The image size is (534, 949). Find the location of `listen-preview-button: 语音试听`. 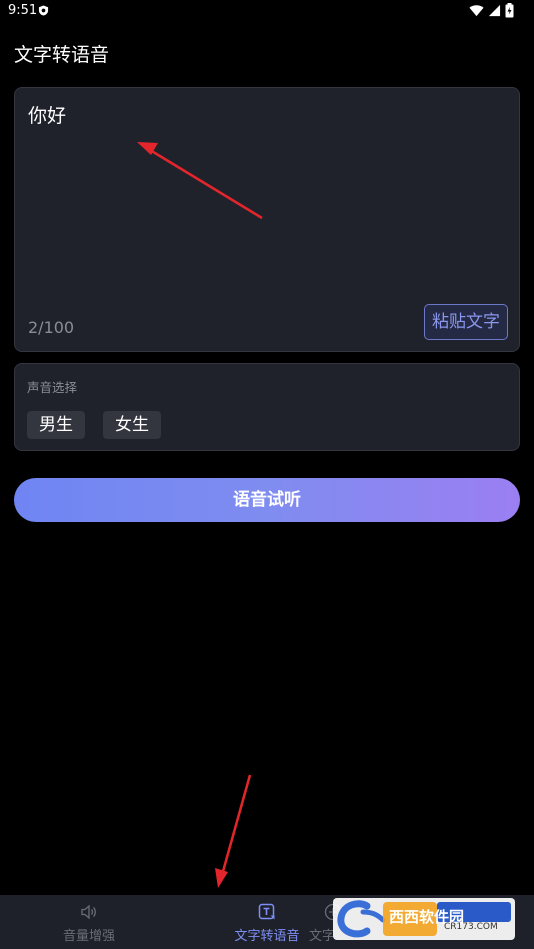

listen-preview-button: 语音试听 is located at coordinates (267, 500).